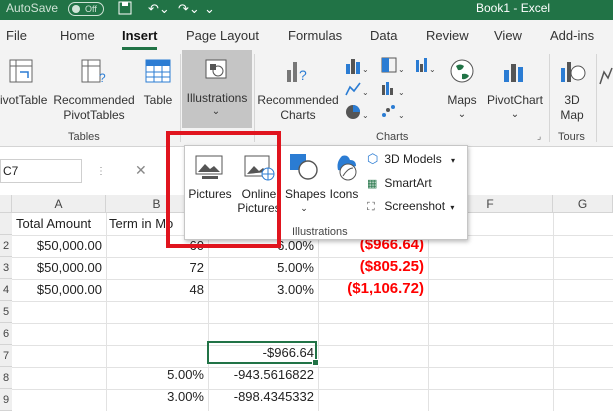 The height and width of the screenshot is (411, 613). Describe the element at coordinates (141, 170) in the screenshot. I see `cancel-formula-icon: ✕` at that location.